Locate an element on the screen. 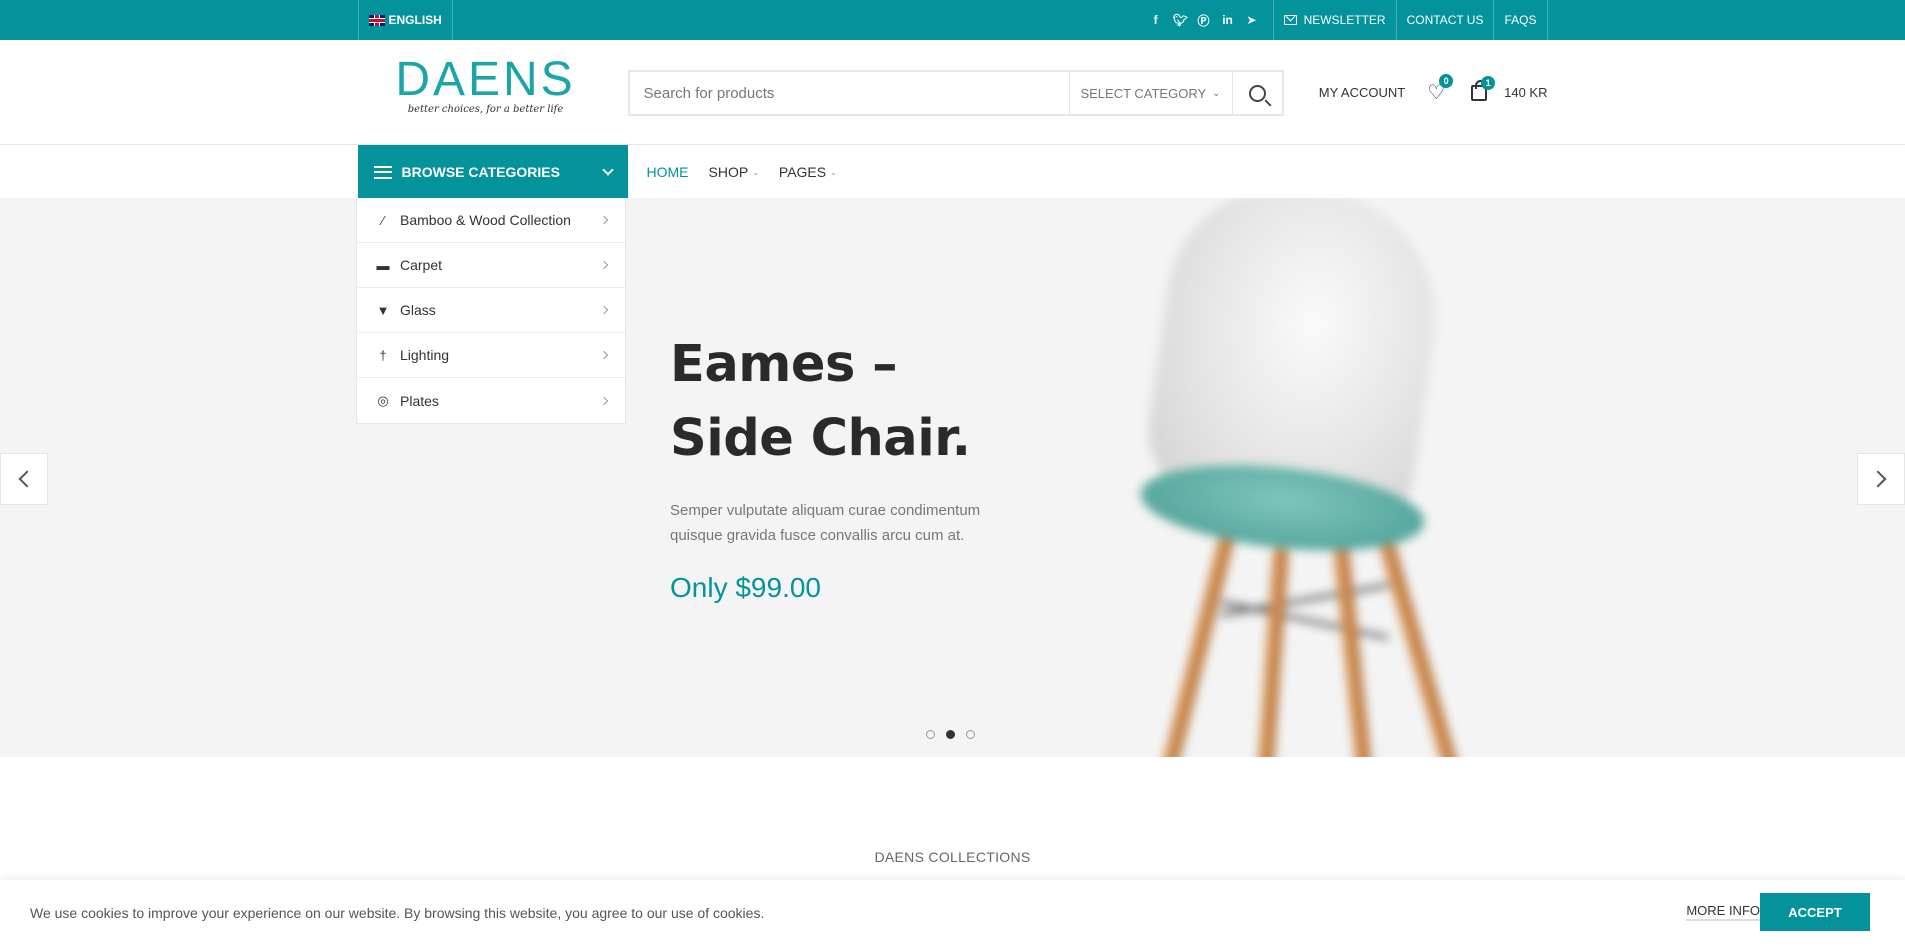 Image resolution: width=1905 pixels, height=947 pixels. facebook-icon: f is located at coordinates (1156, 20).